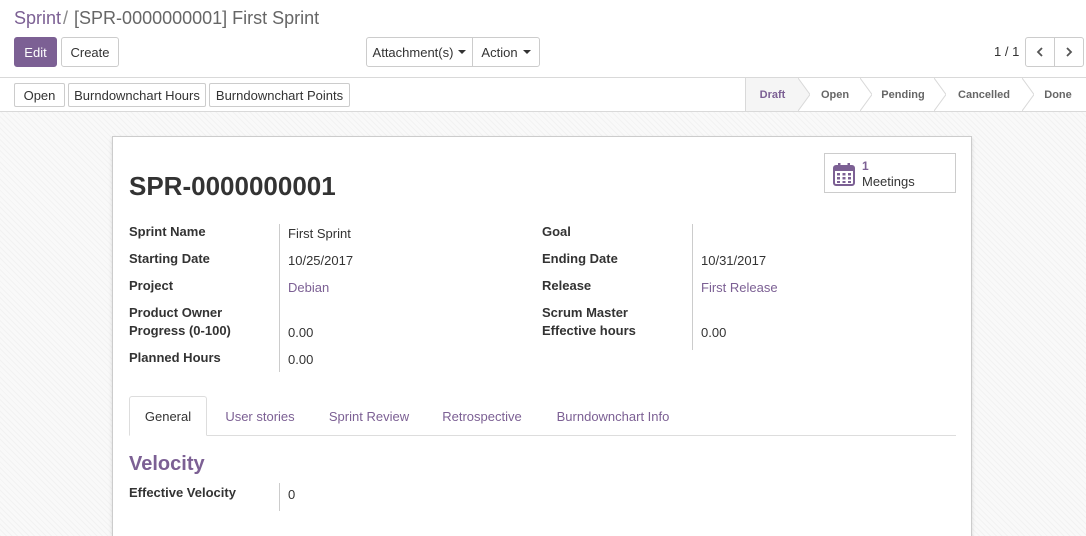 This screenshot has width=1086, height=536. What do you see at coordinates (168, 416) in the screenshot?
I see `tab-general: General` at bounding box center [168, 416].